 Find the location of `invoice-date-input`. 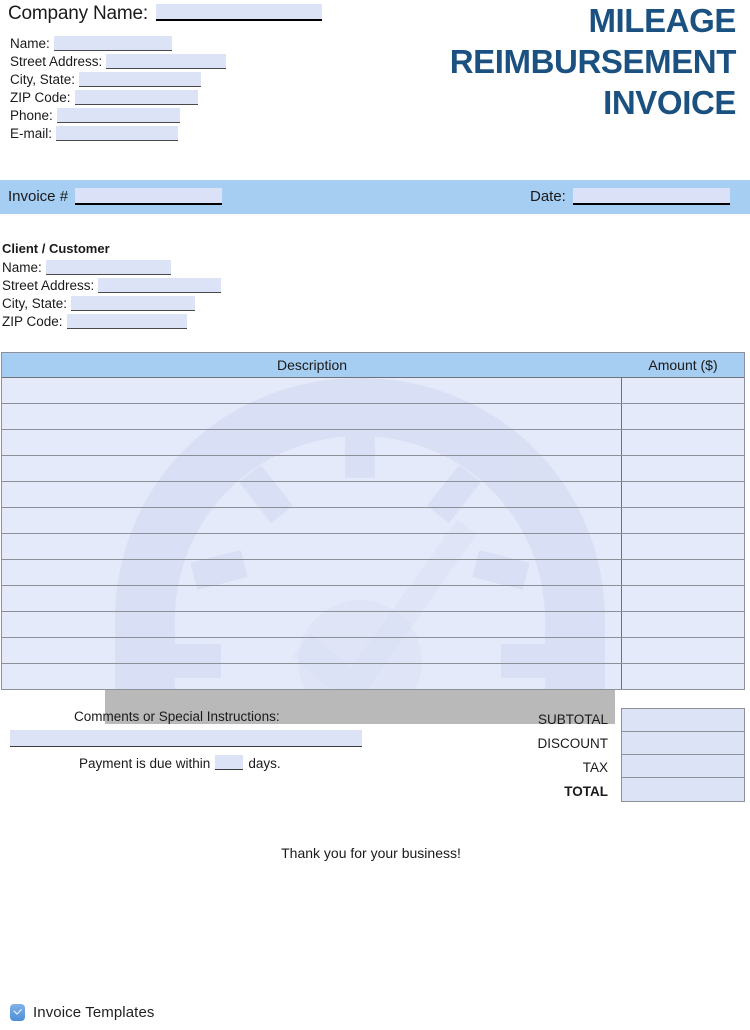

invoice-date-input is located at coordinates (651, 196).